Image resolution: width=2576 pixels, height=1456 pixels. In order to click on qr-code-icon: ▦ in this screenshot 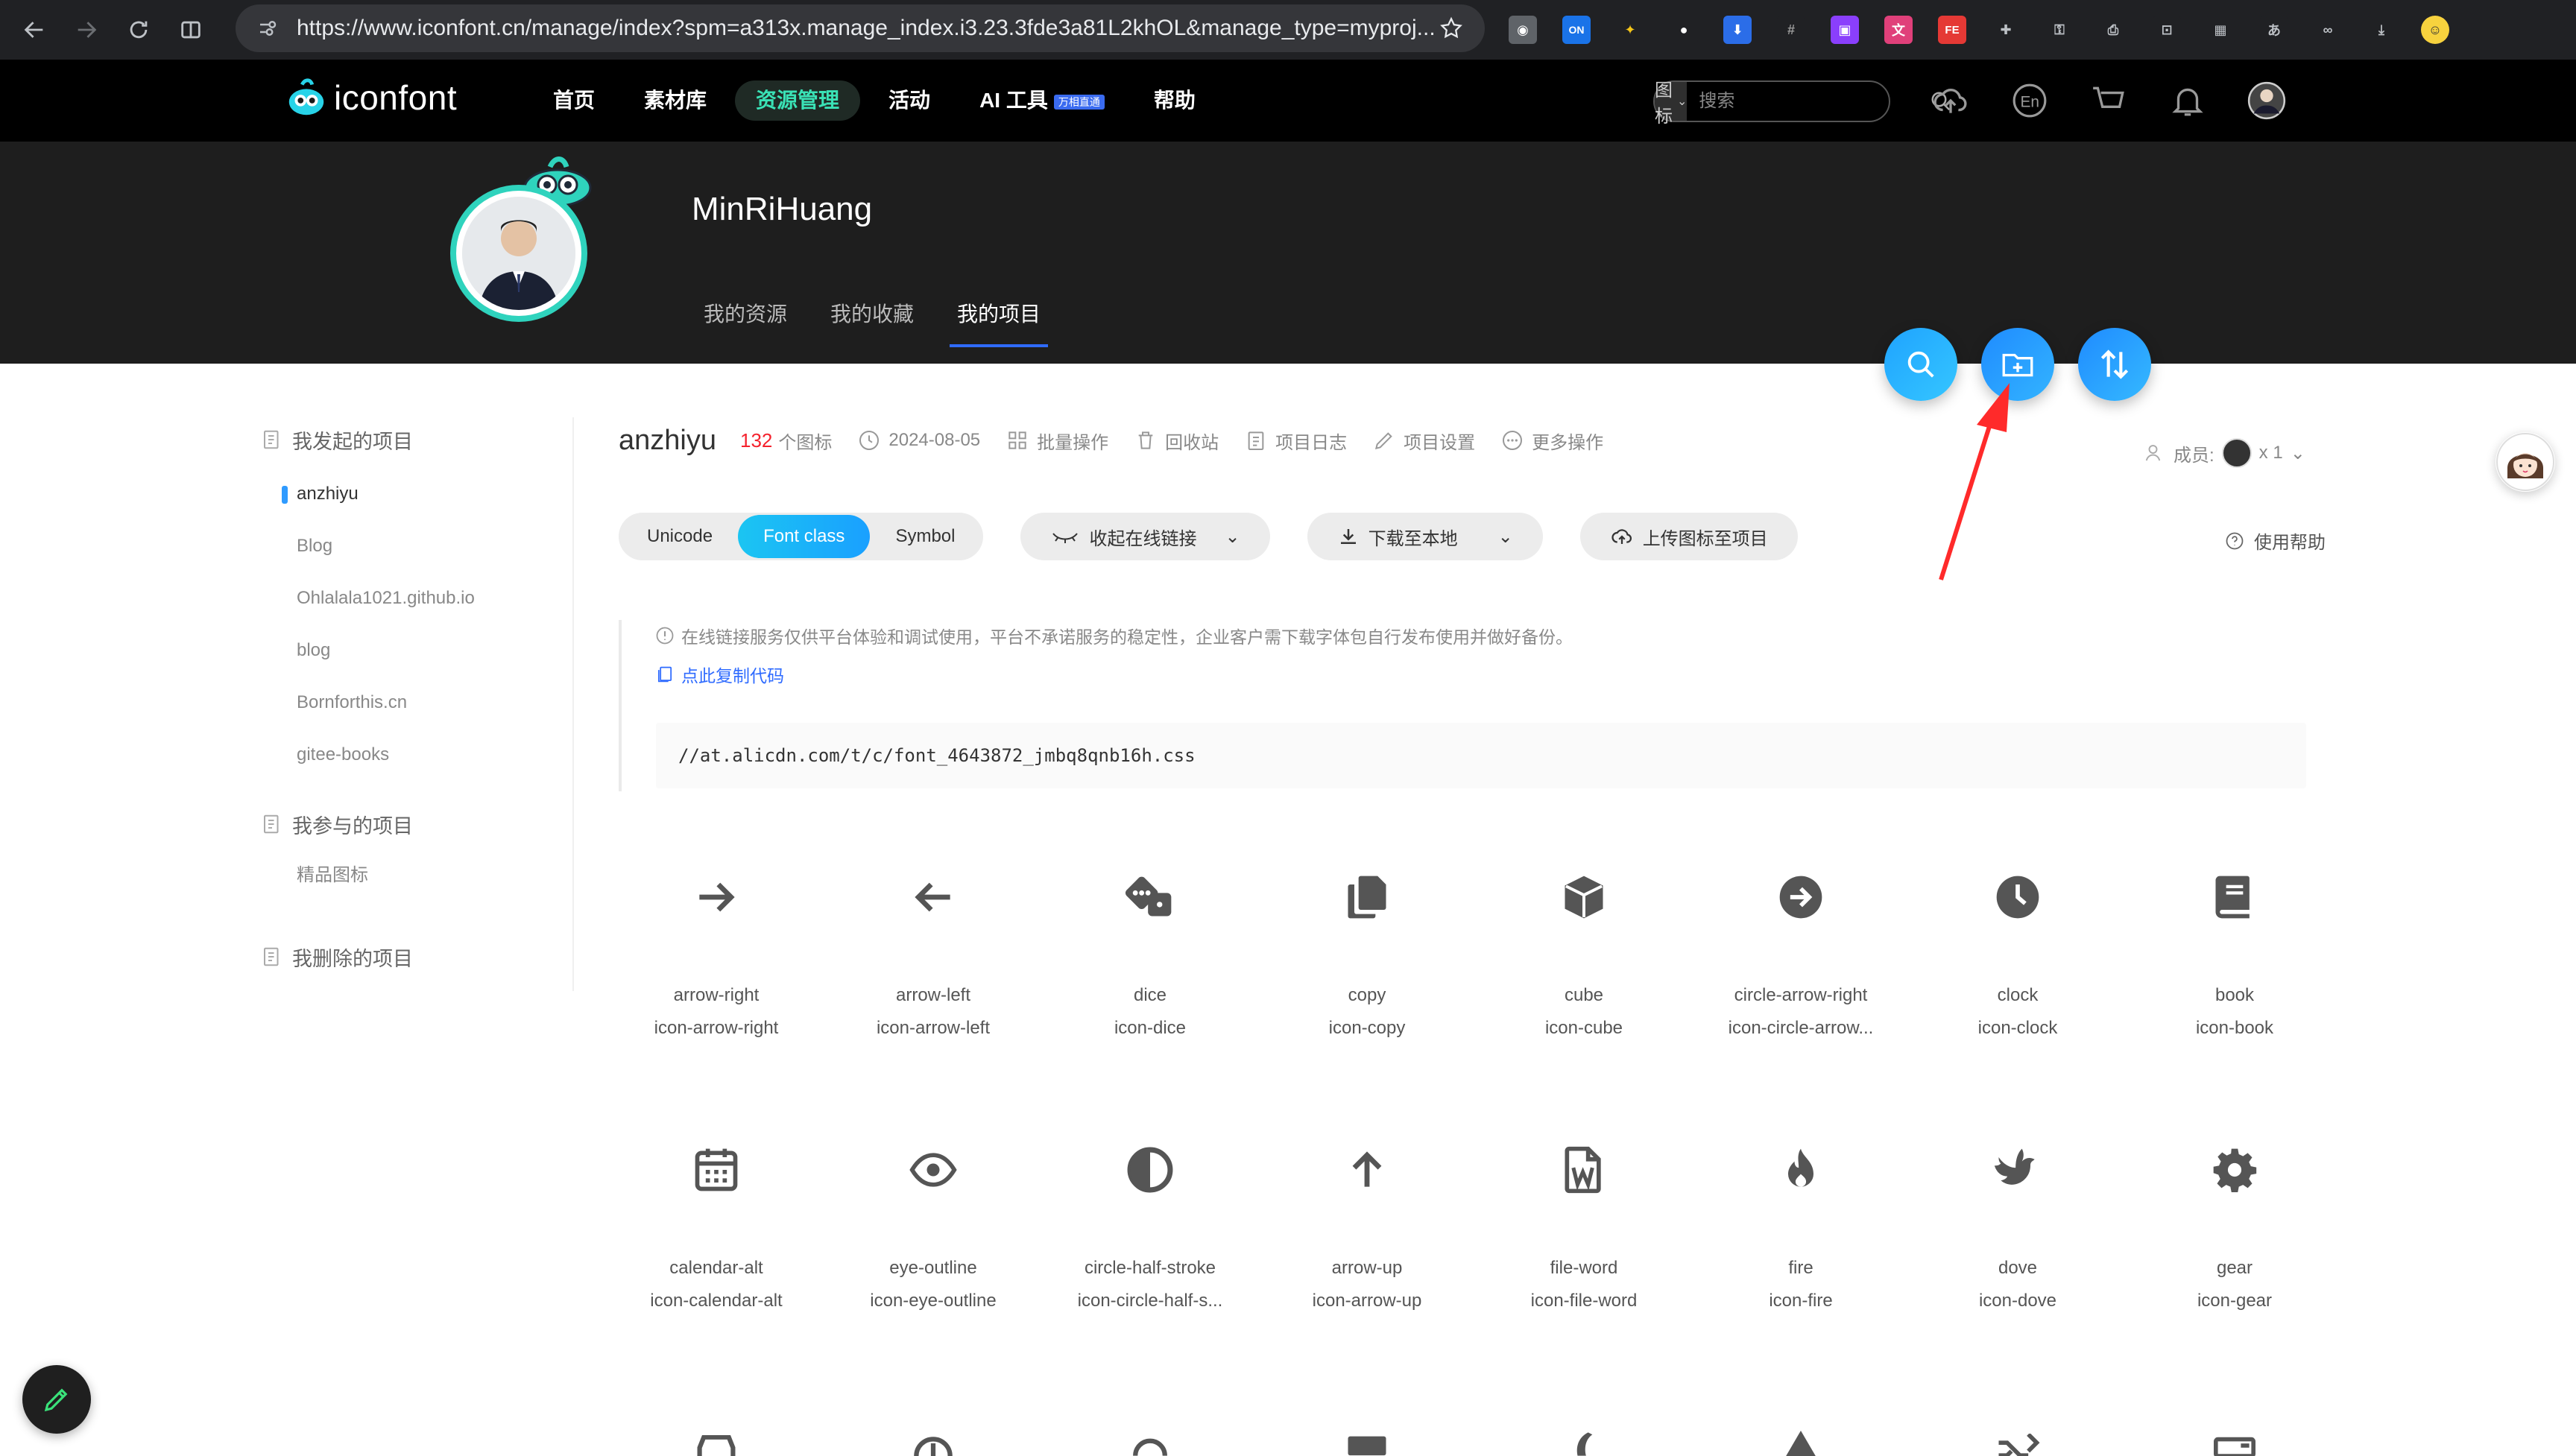, I will do `click(2220, 30)`.